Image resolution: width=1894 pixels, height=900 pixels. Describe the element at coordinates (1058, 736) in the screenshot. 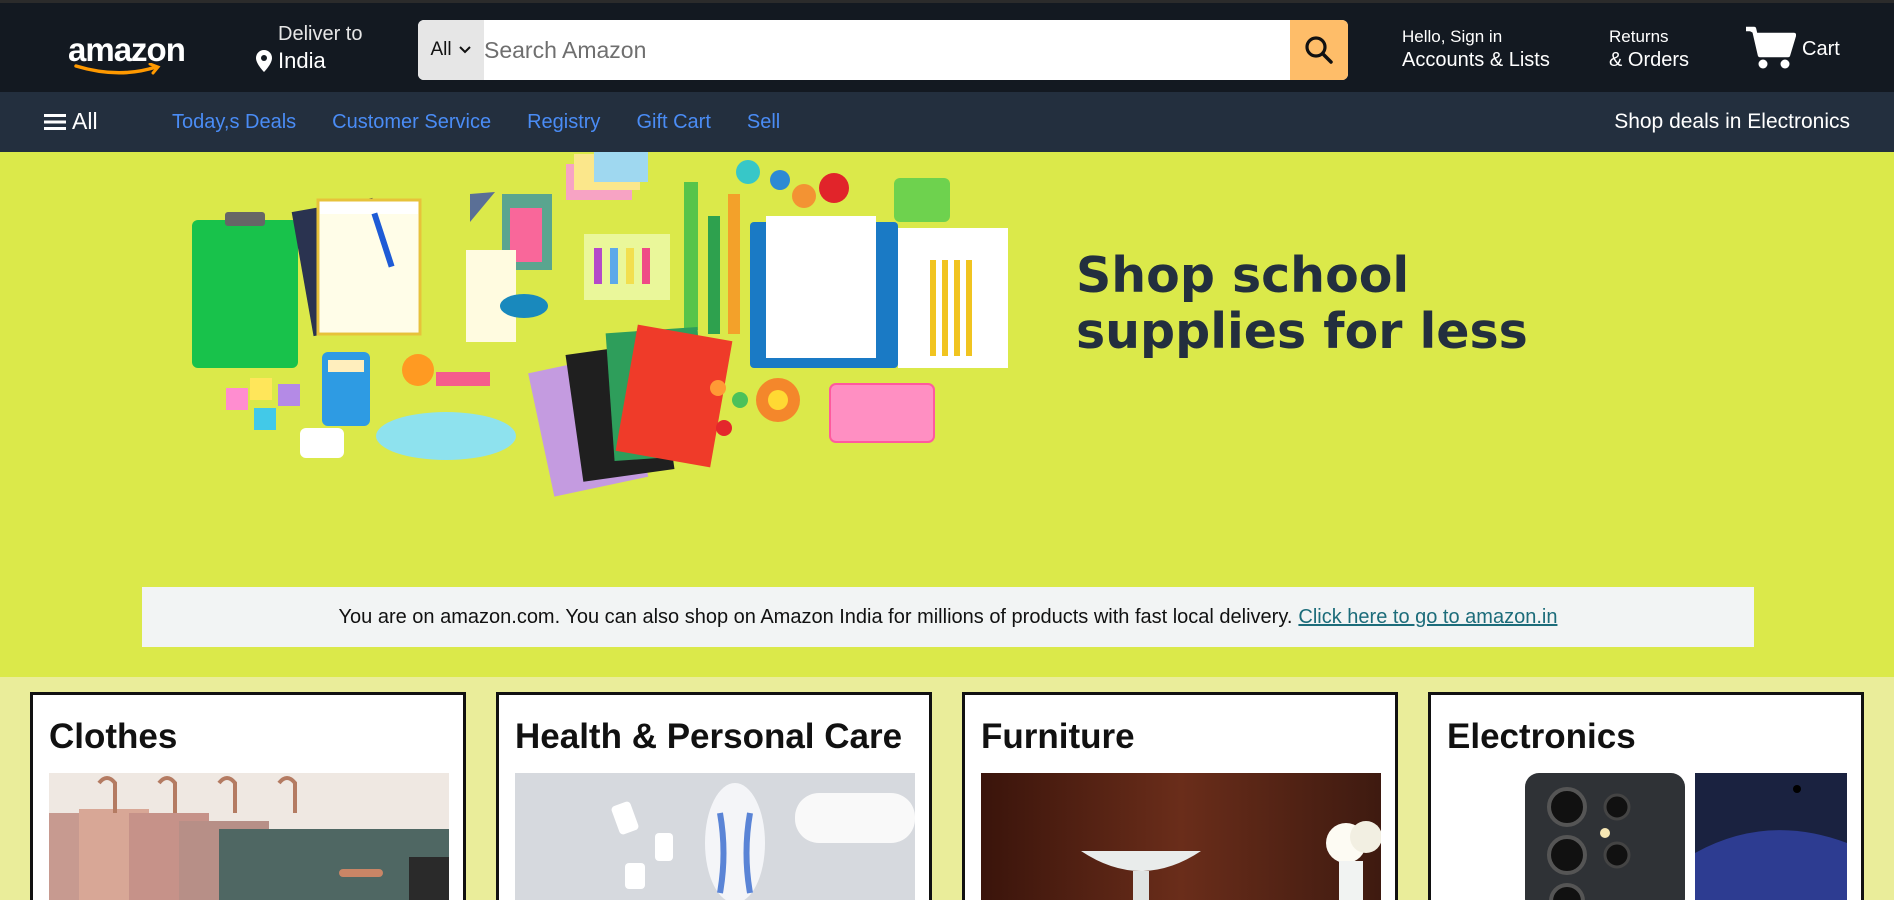

I see `card-title: Furniture` at that location.